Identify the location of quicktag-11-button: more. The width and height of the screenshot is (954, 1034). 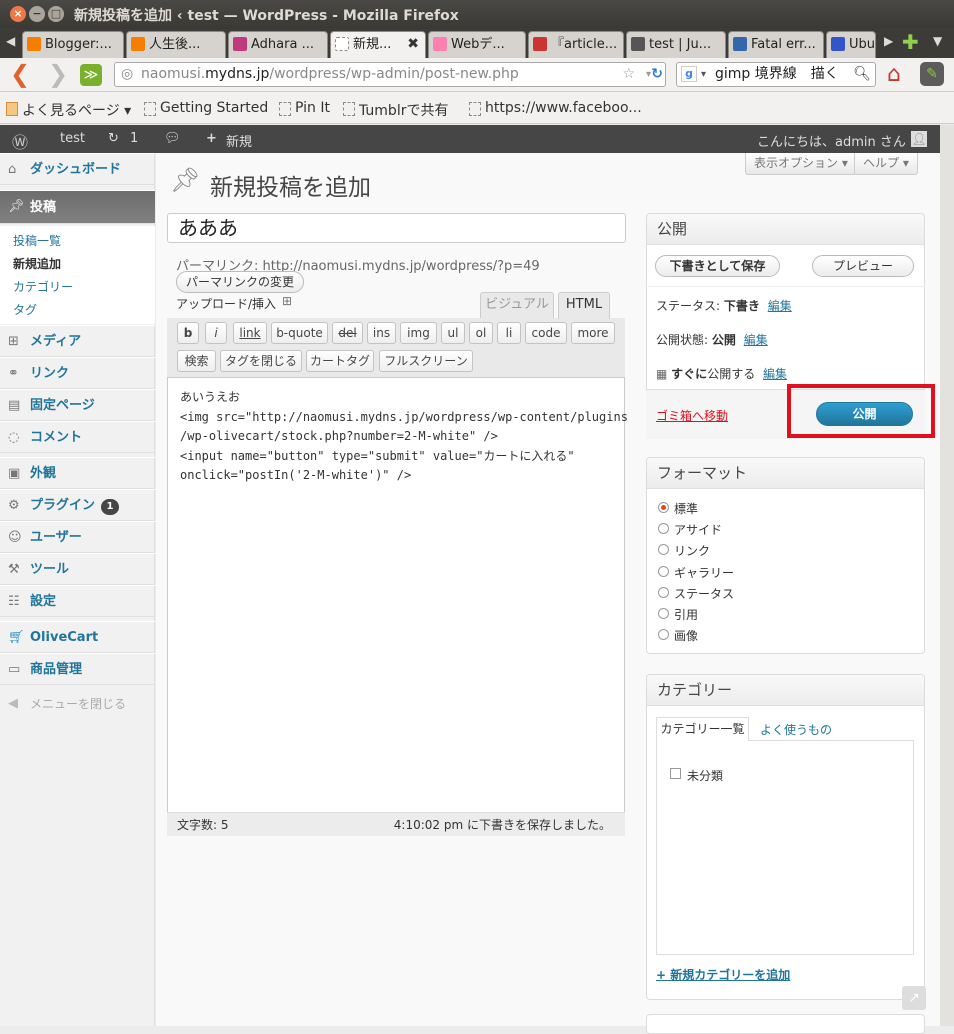
(593, 333).